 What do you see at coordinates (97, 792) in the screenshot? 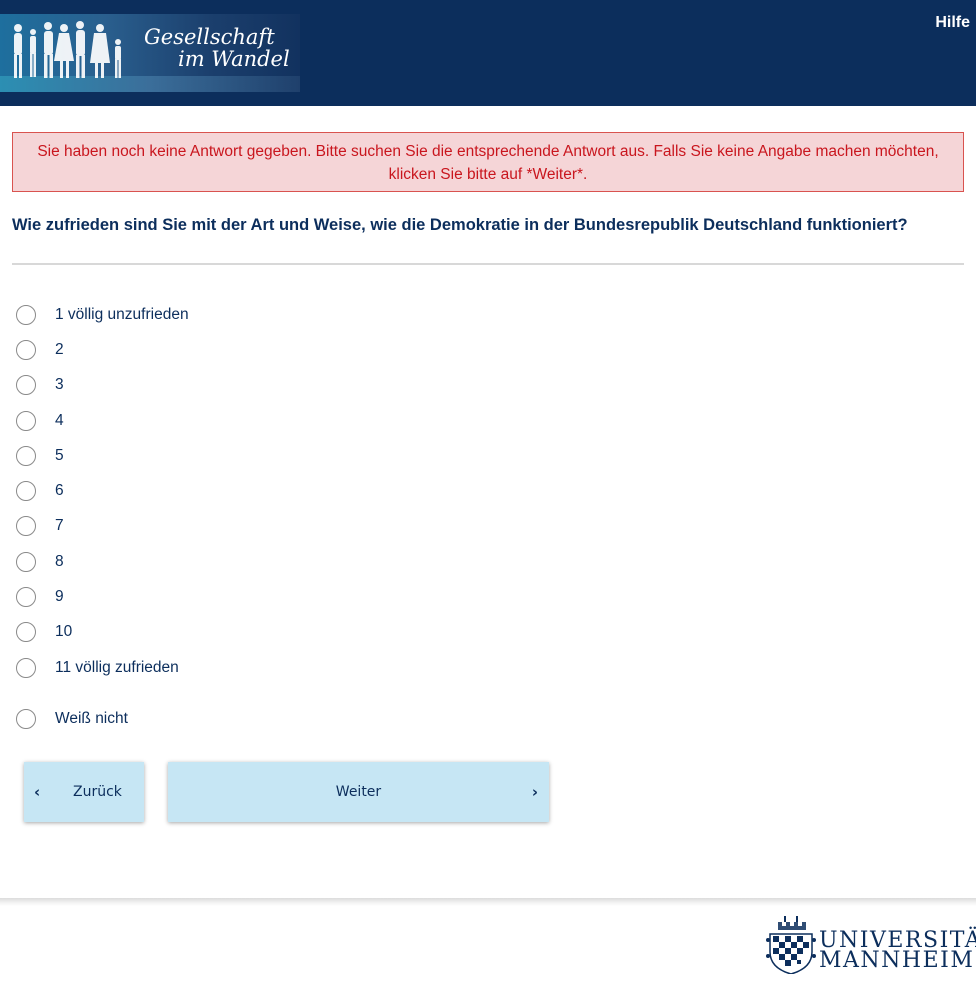
I see `back-button-label: Zurück` at bounding box center [97, 792].